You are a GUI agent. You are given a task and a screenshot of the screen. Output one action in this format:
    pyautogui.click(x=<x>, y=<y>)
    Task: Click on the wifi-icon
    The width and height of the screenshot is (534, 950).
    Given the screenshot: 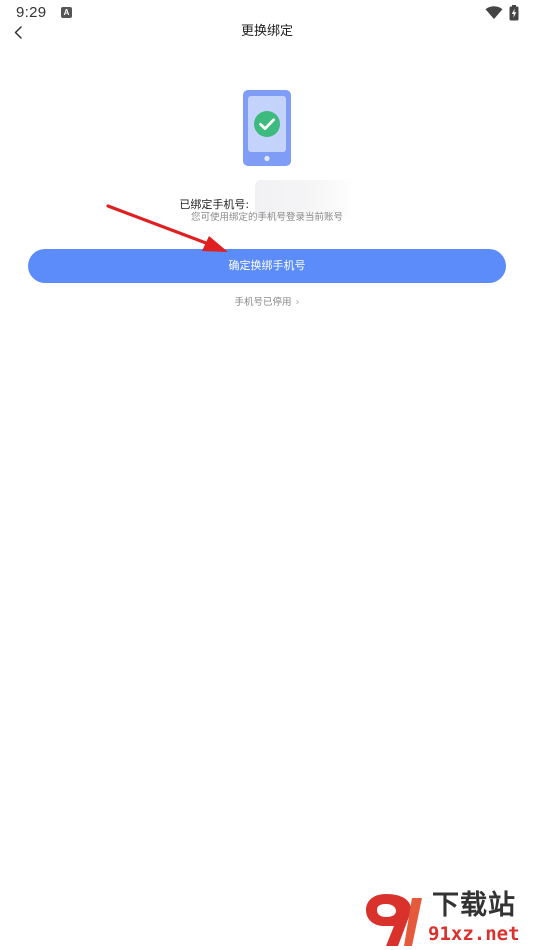 What is the action you would take?
    pyautogui.click(x=494, y=12)
    